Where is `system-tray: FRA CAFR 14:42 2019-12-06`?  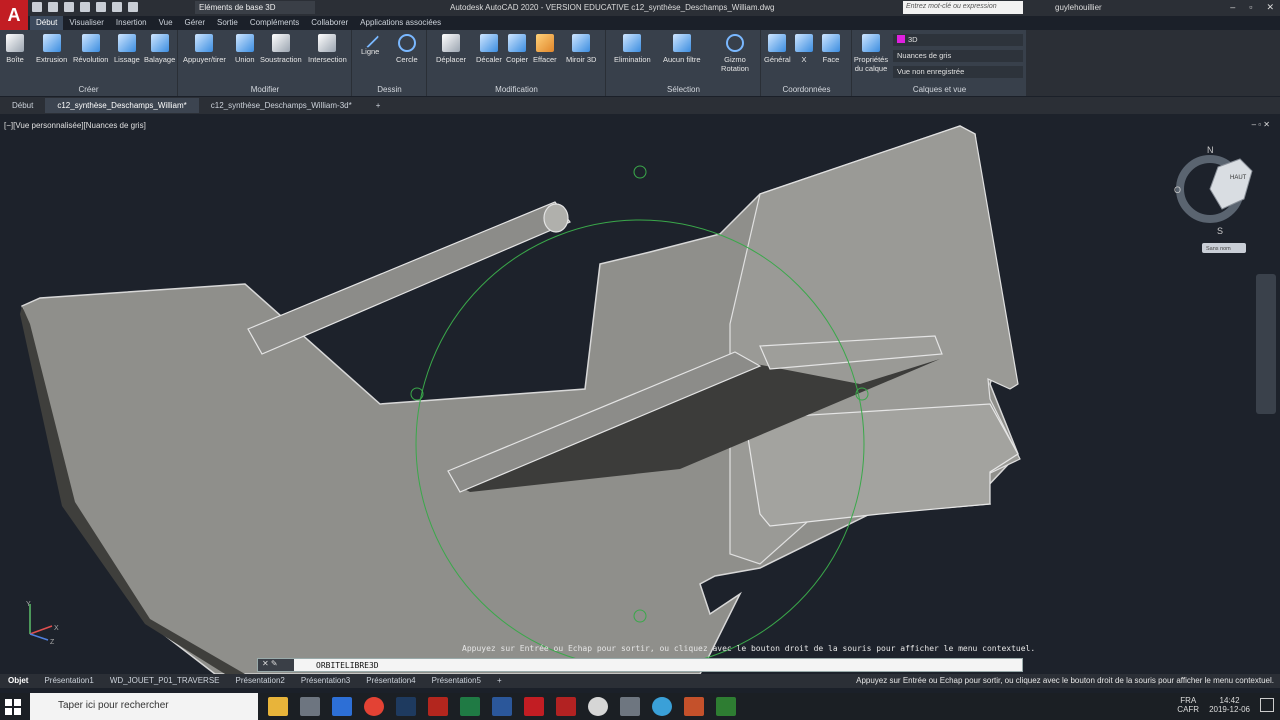
system-tray: FRA CAFR 14:42 2019-12-06 is located at coordinates (1225, 705).